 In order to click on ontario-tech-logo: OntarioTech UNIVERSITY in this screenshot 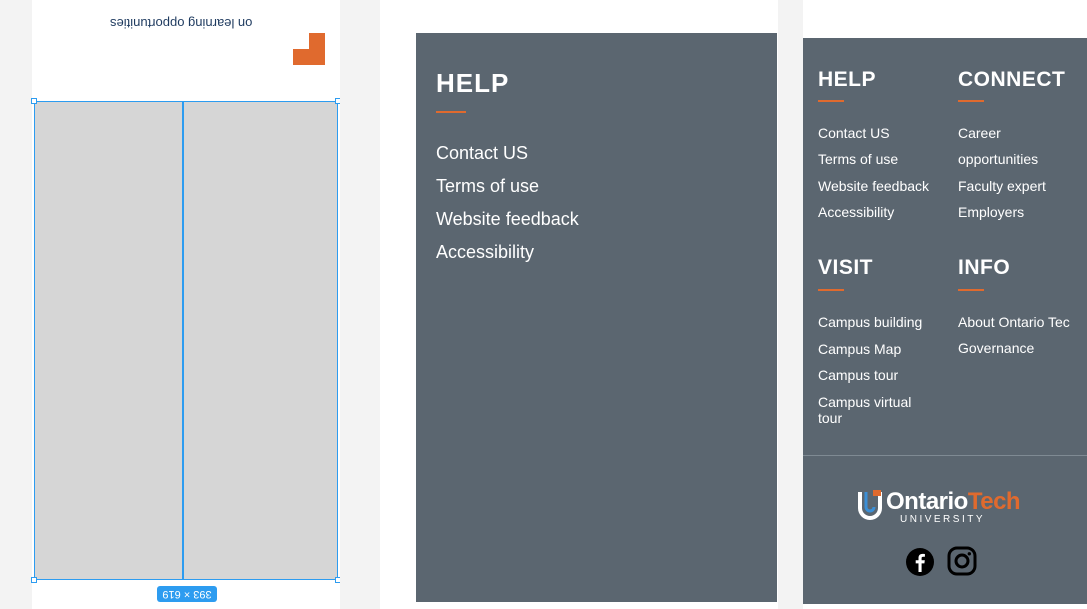, I will do `click(946, 508)`.